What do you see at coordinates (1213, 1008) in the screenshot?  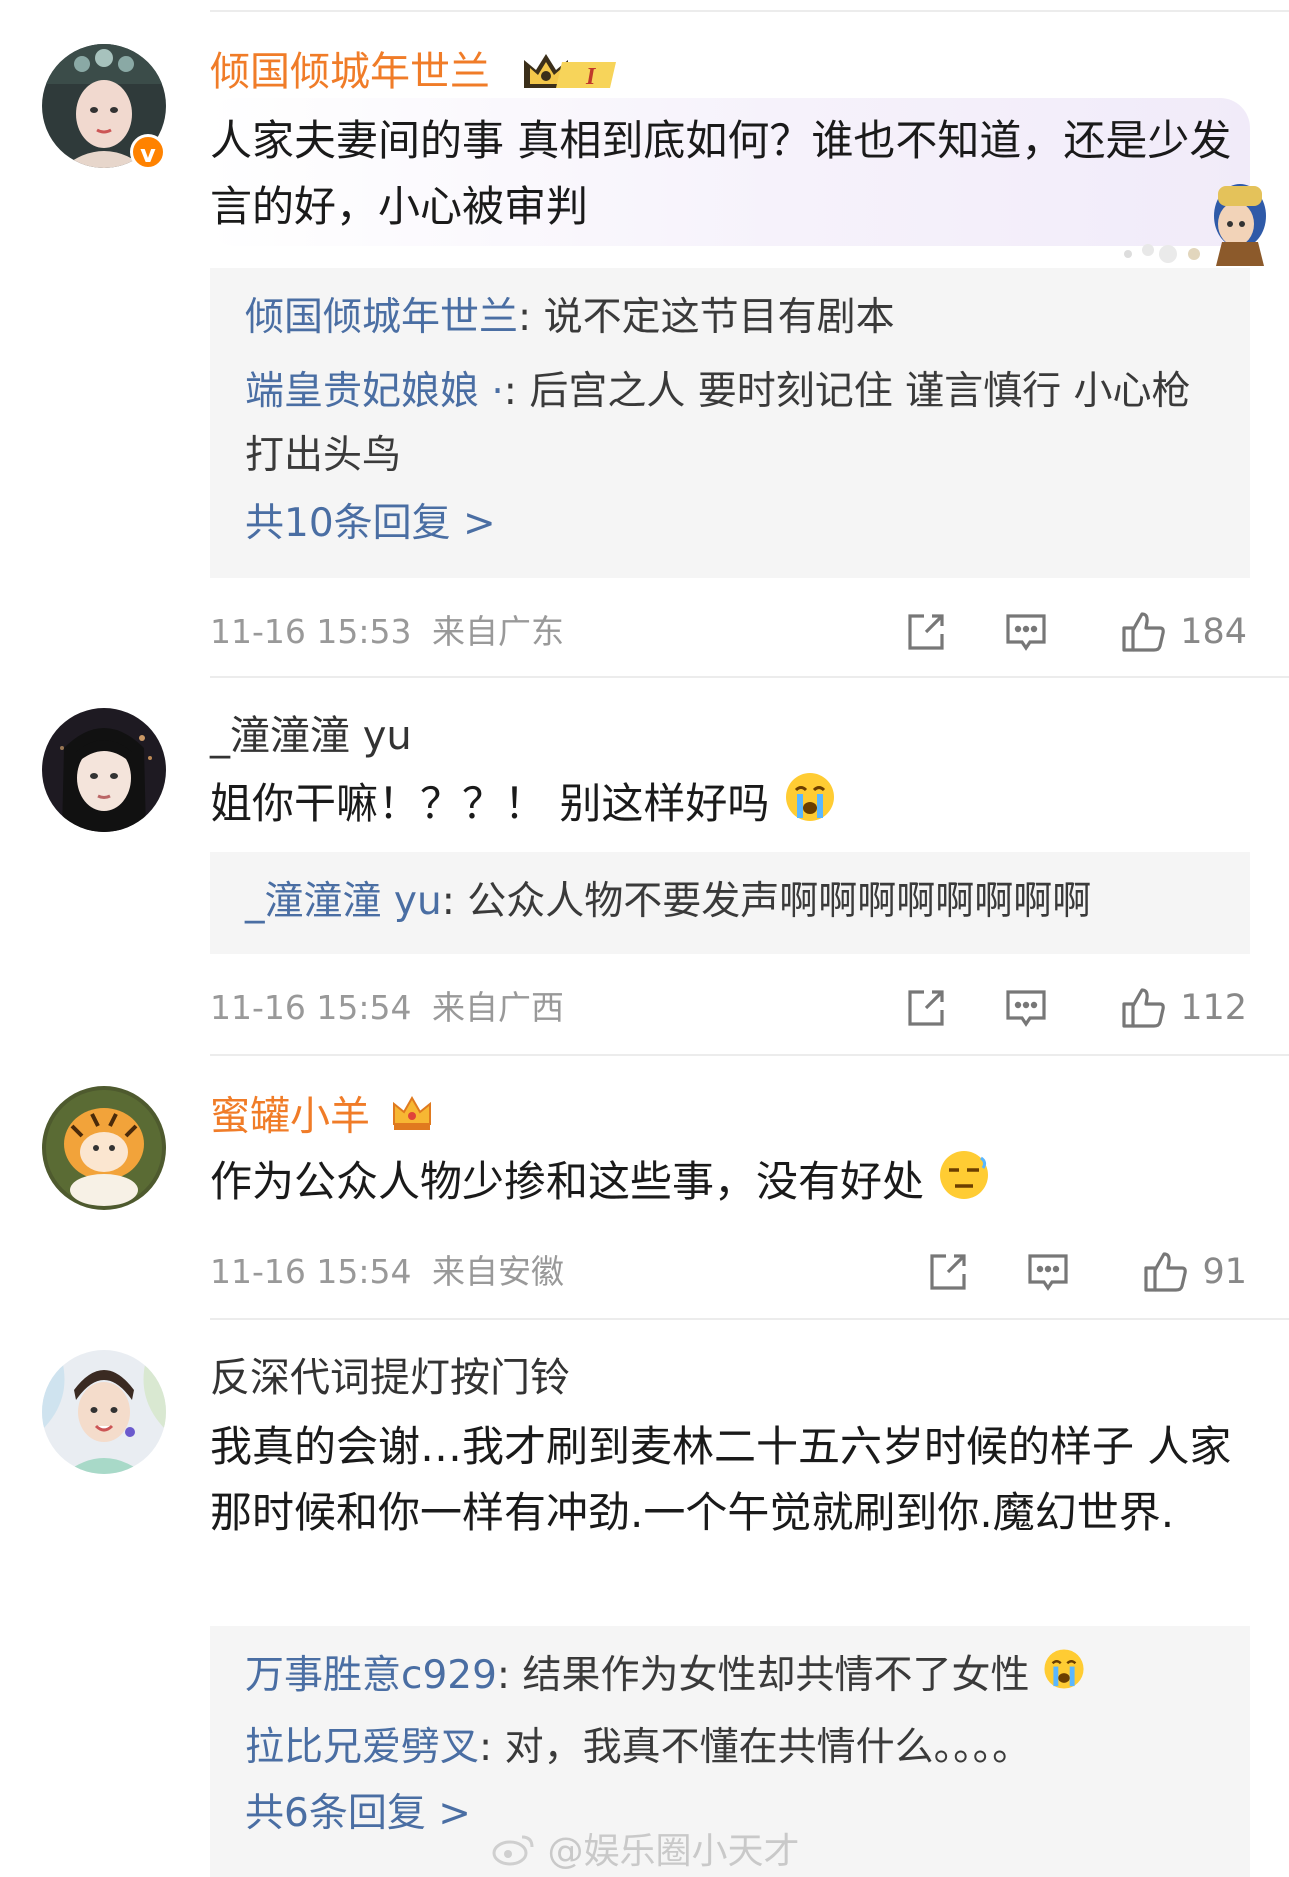 I see `like-count: 112` at bounding box center [1213, 1008].